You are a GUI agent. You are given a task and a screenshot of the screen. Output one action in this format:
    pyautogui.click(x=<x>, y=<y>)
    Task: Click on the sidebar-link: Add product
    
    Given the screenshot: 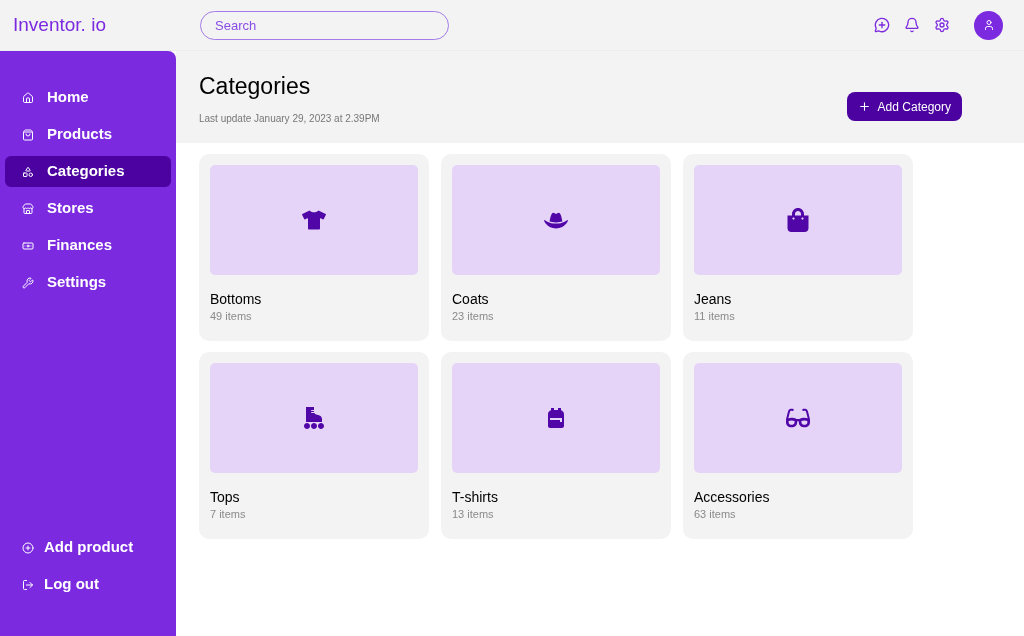 What is the action you would take?
    pyautogui.click(x=88, y=547)
    